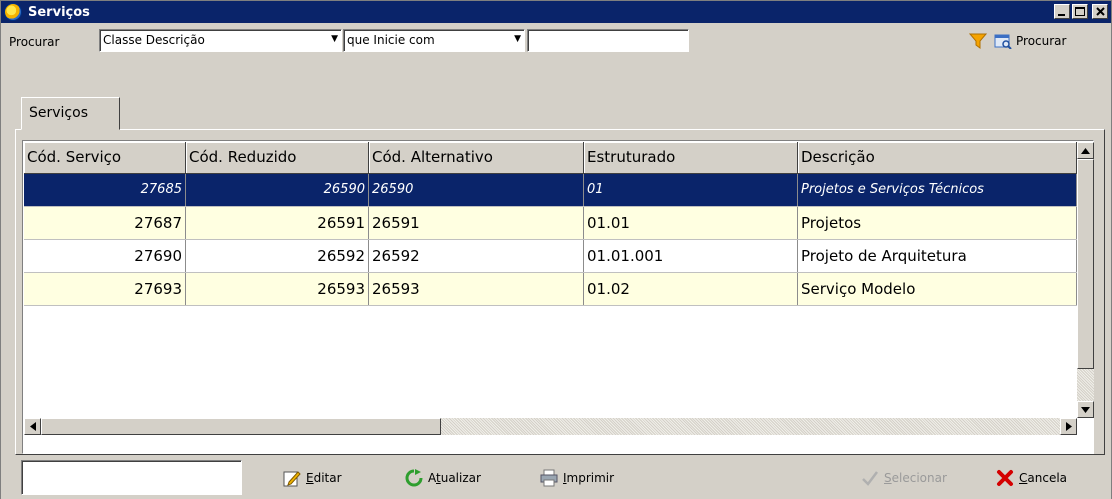 The width and height of the screenshot is (1112, 499). Describe the element at coordinates (292, 479) in the screenshot. I see `edit-icon` at that location.